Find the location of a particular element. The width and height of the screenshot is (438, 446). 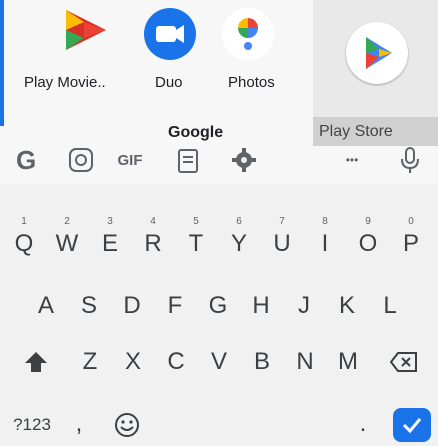

key-q: 1Q is located at coordinates (24, 240).